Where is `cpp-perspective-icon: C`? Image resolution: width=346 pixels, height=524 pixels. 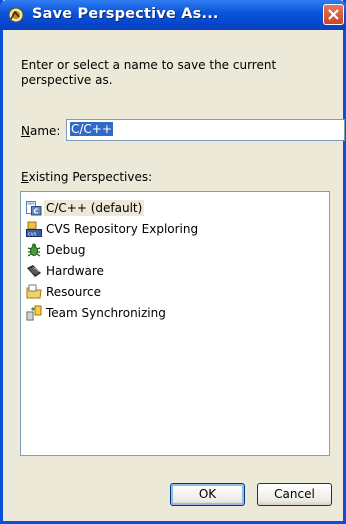 cpp-perspective-icon: C is located at coordinates (34, 207).